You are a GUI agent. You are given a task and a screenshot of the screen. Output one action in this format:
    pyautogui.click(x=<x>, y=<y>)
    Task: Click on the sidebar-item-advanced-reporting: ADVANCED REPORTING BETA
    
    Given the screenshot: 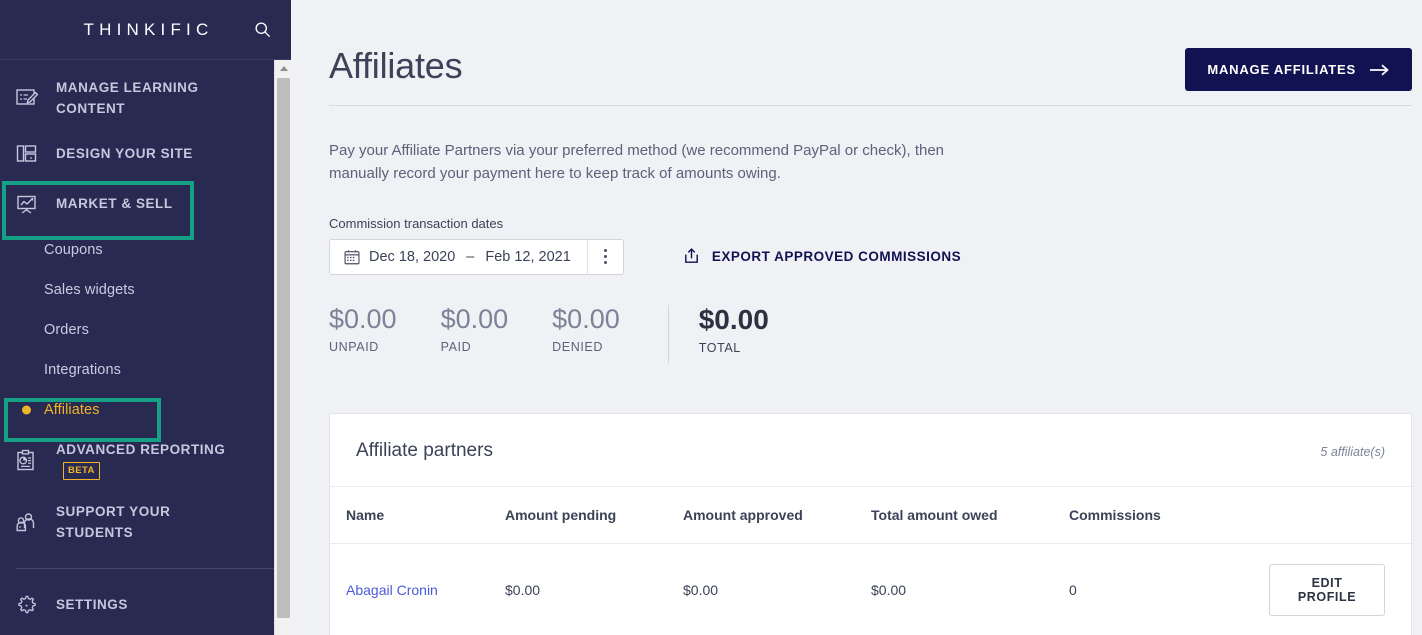 What is the action you would take?
    pyautogui.click(x=145, y=461)
    